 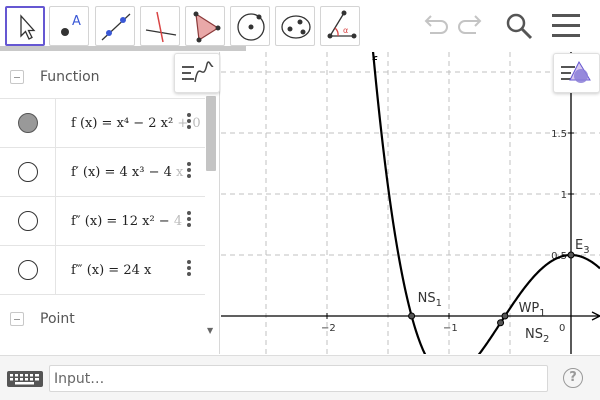 What do you see at coordinates (566, 25) in the screenshot?
I see `menu-icon` at bounding box center [566, 25].